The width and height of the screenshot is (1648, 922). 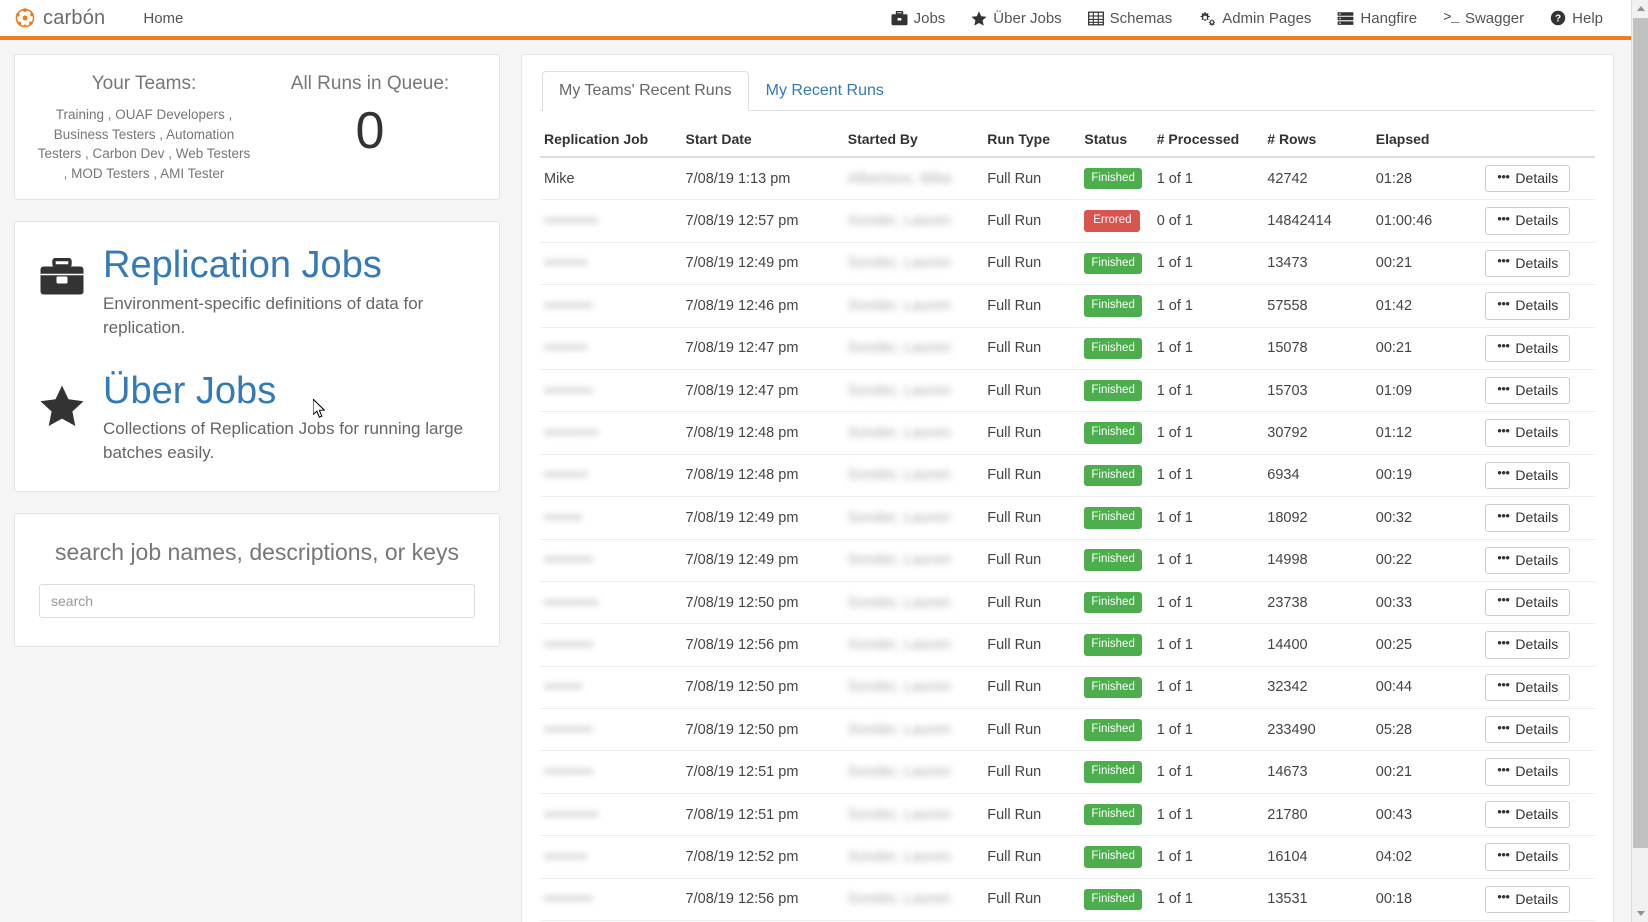 I want to click on tab-my-recent-runs: My Recent Runs, so click(x=825, y=91).